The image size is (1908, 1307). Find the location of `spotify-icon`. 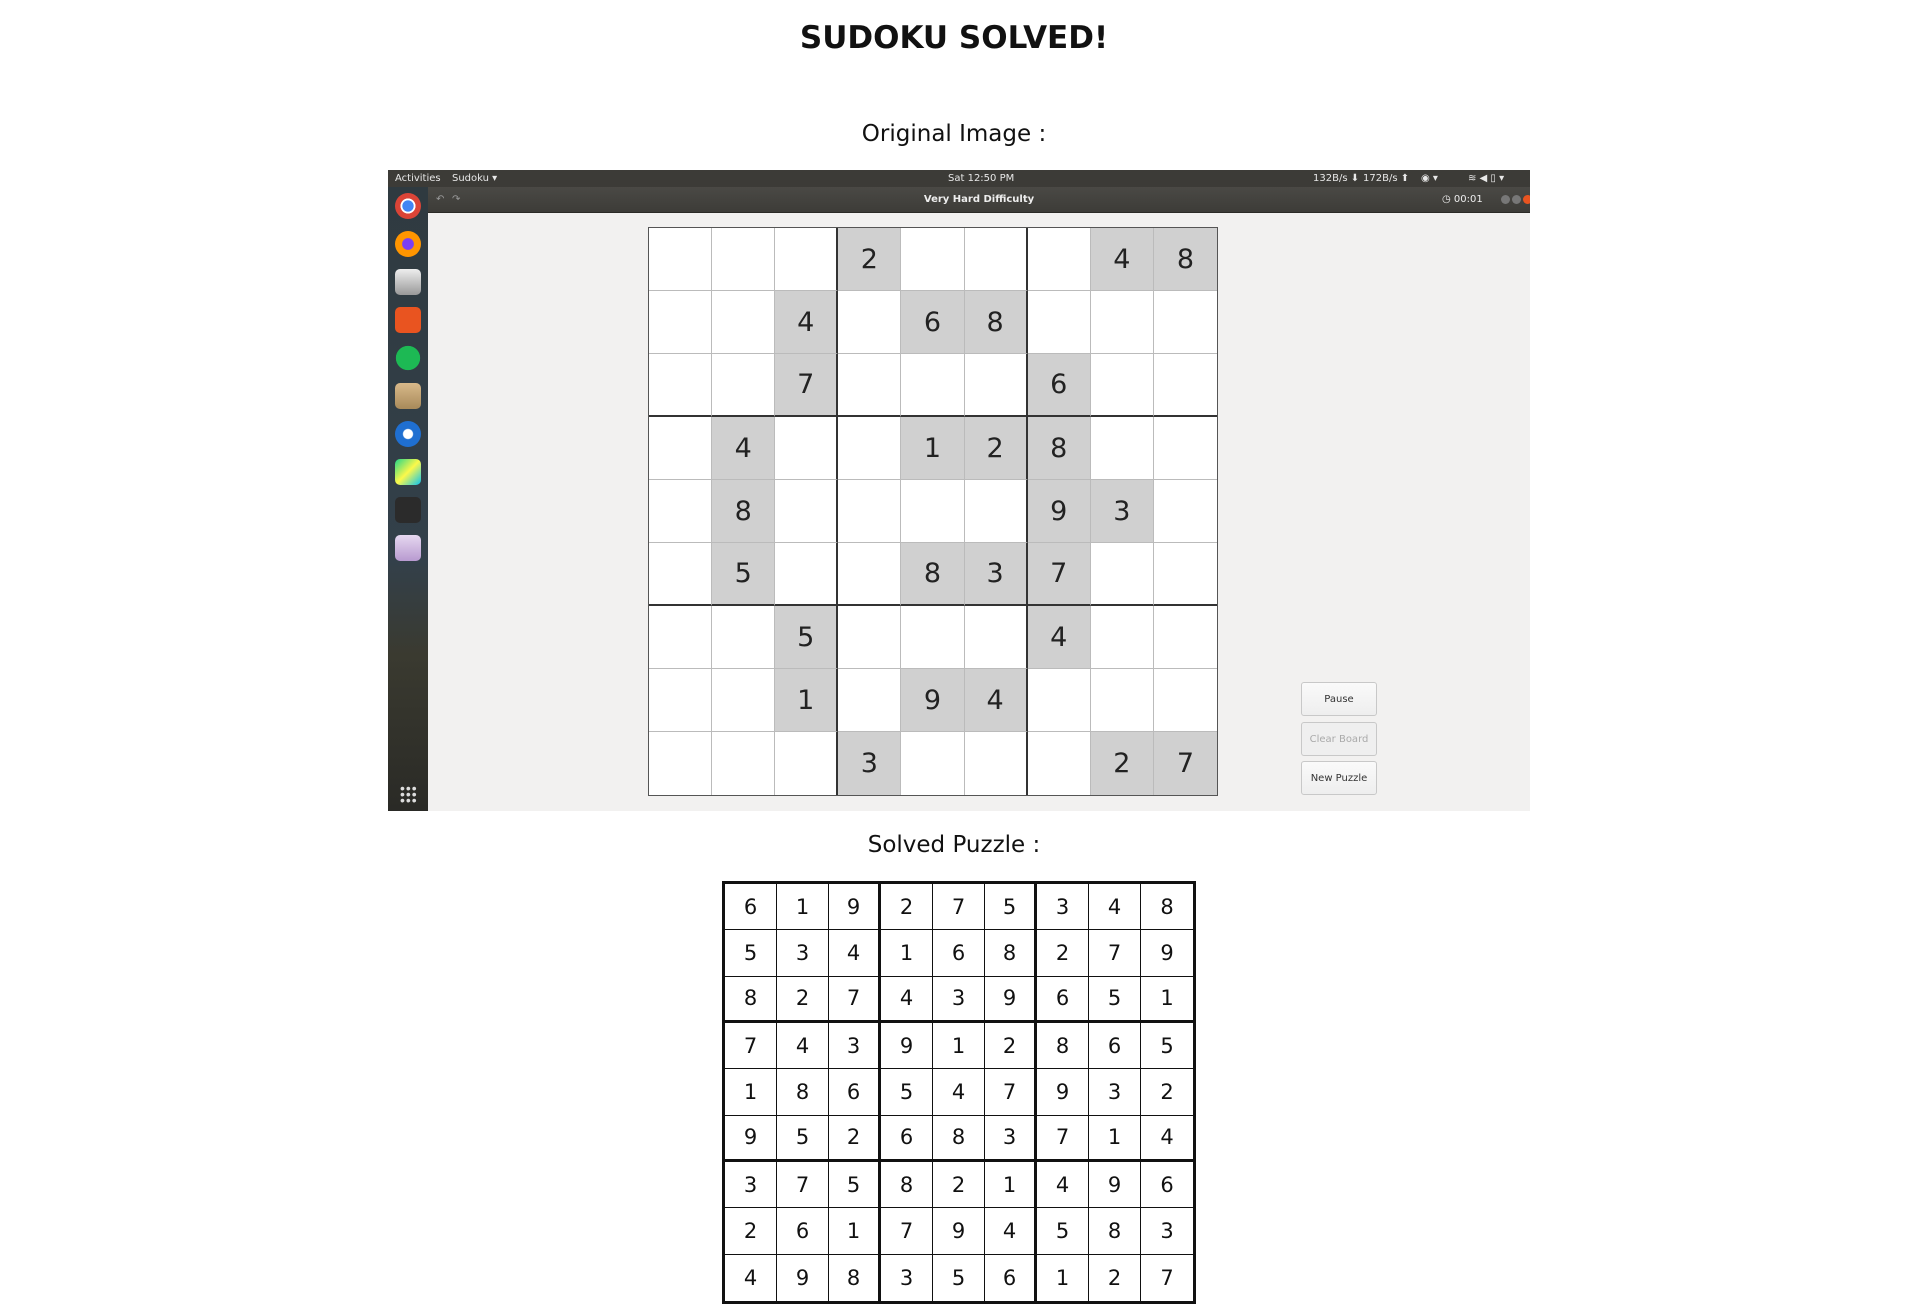

spotify-icon is located at coordinates (408, 358).